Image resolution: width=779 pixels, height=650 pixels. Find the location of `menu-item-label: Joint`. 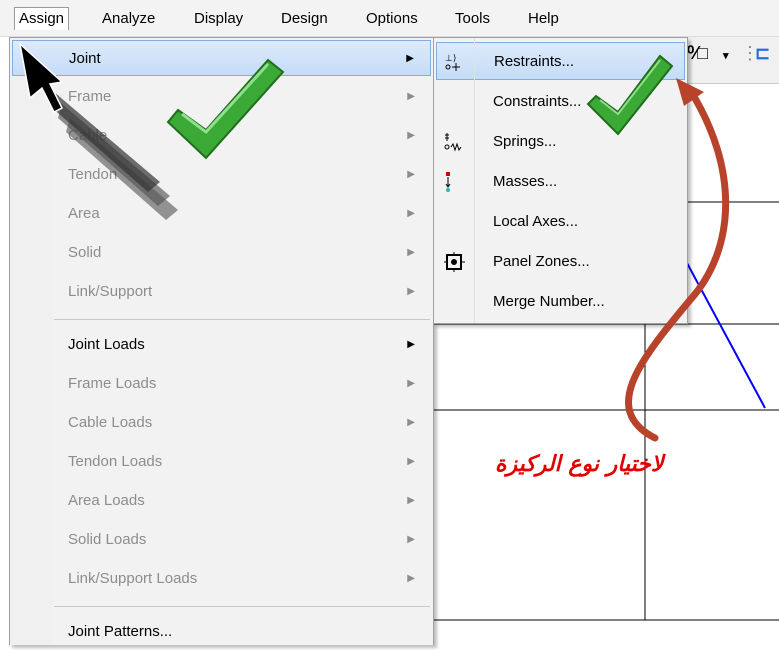

menu-item-label: Joint is located at coordinates (85, 58).